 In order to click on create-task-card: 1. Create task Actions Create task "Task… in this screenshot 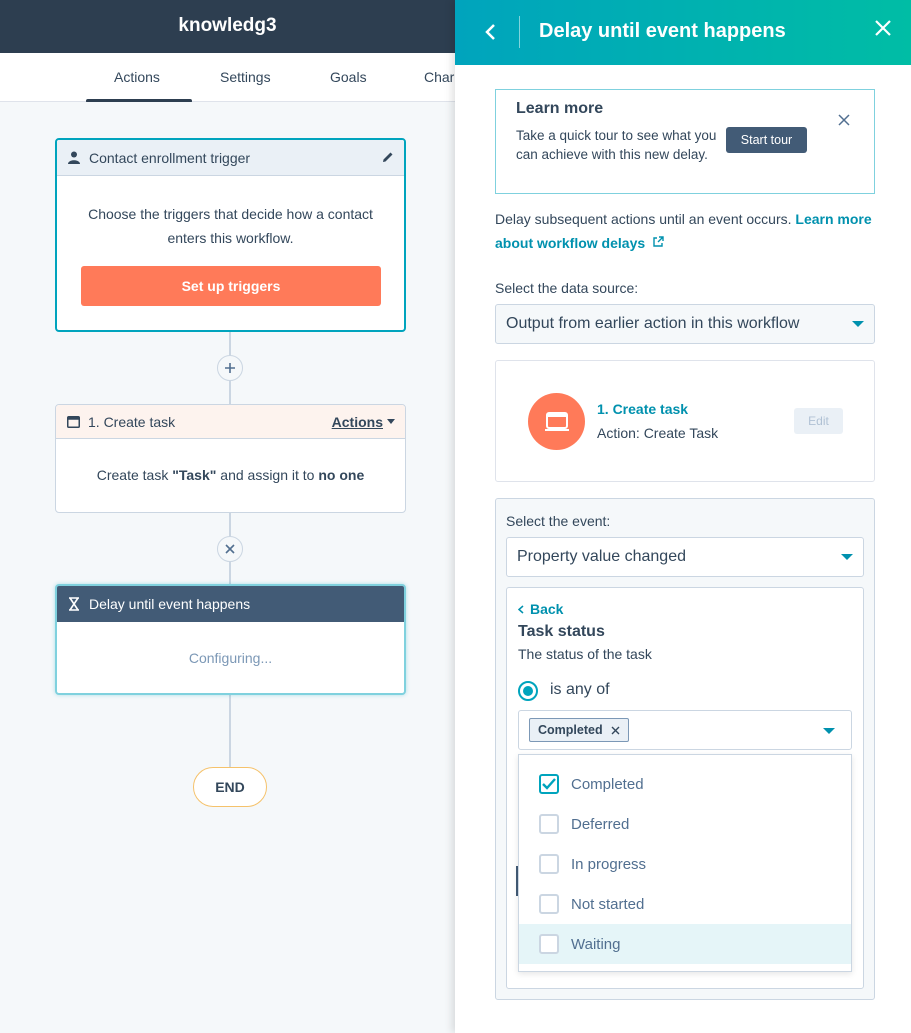, I will do `click(230, 458)`.